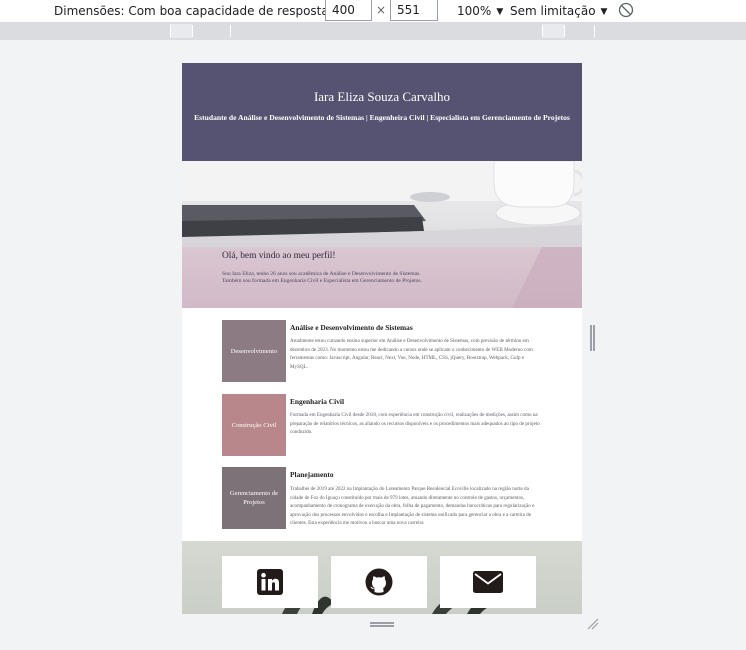 The image size is (746, 650). I want to click on card-image-construction: Construção Civil, so click(254, 425).